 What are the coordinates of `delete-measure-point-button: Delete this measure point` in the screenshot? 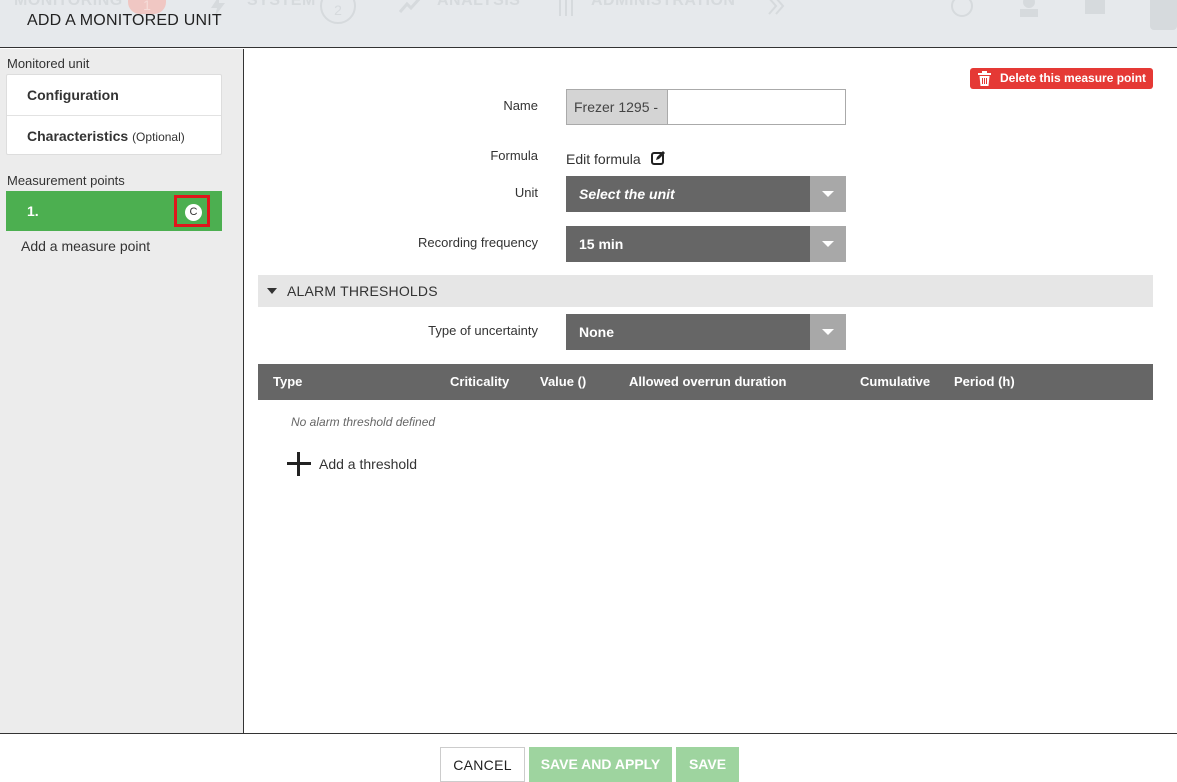 It's located at (1061, 78).